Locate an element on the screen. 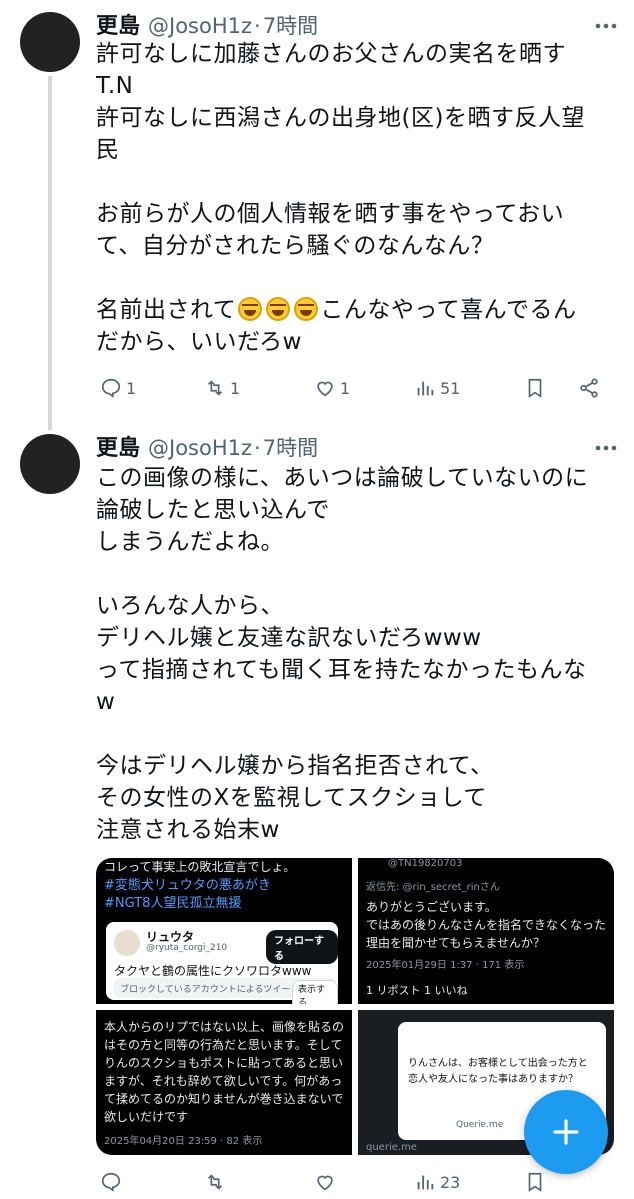  reply-button is located at coordinates (113, 1181).